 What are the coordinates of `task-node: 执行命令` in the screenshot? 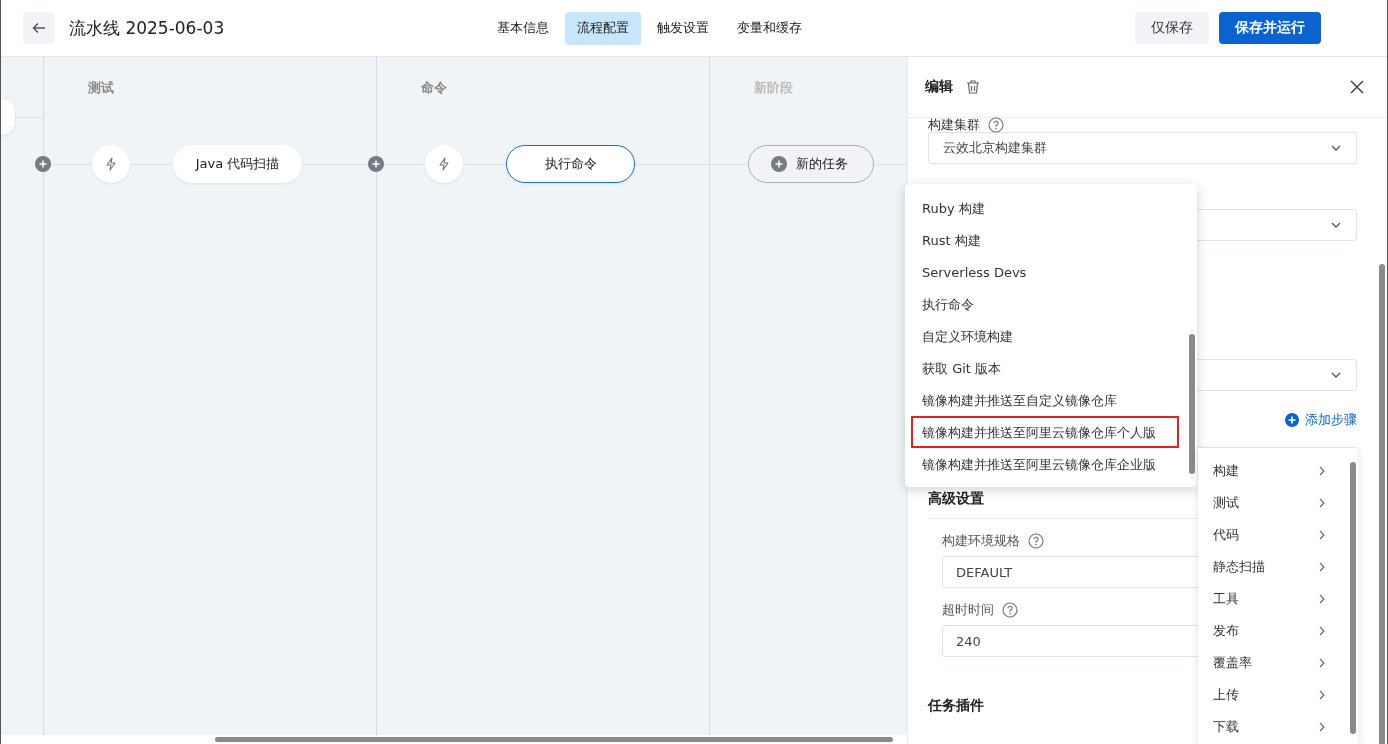 It's located at (570, 164).